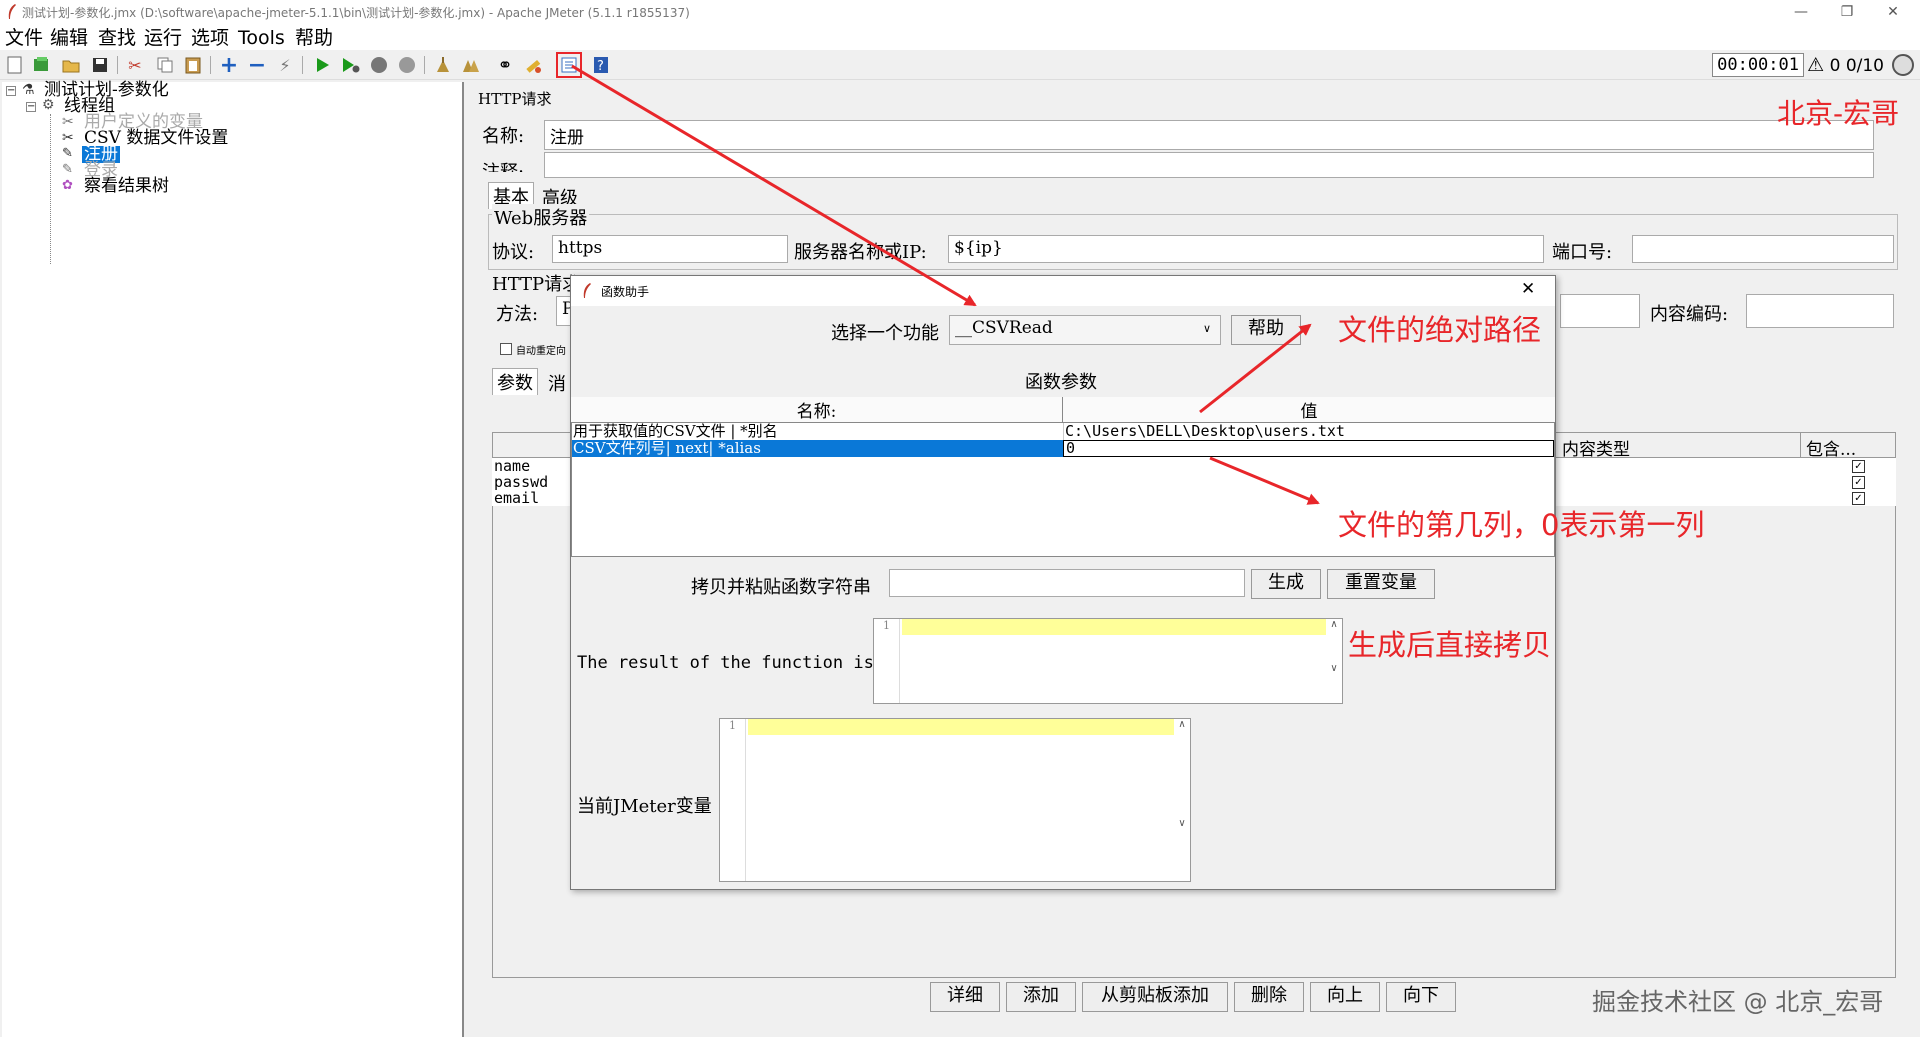 This screenshot has height=1037, width=1920. I want to click on watermark: 掘金技术社区 @ 北京_宏哥, so click(1738, 1002).